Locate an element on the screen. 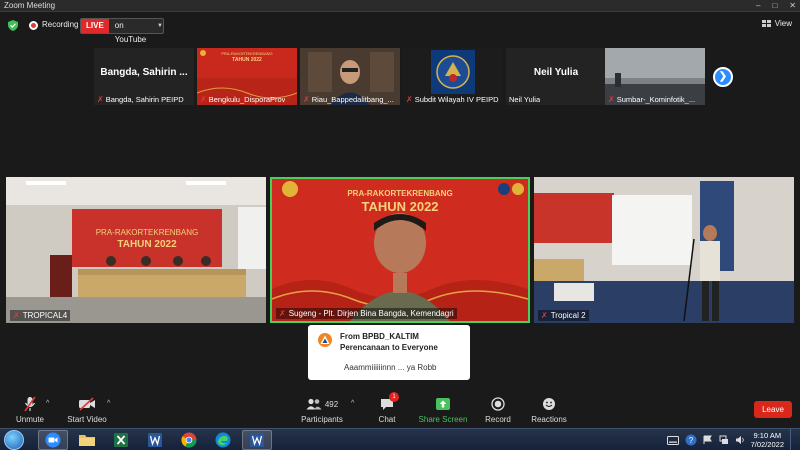 This screenshot has width=800, height=450. video-options-chevron-up-icon: ^ is located at coordinates (108, 403).